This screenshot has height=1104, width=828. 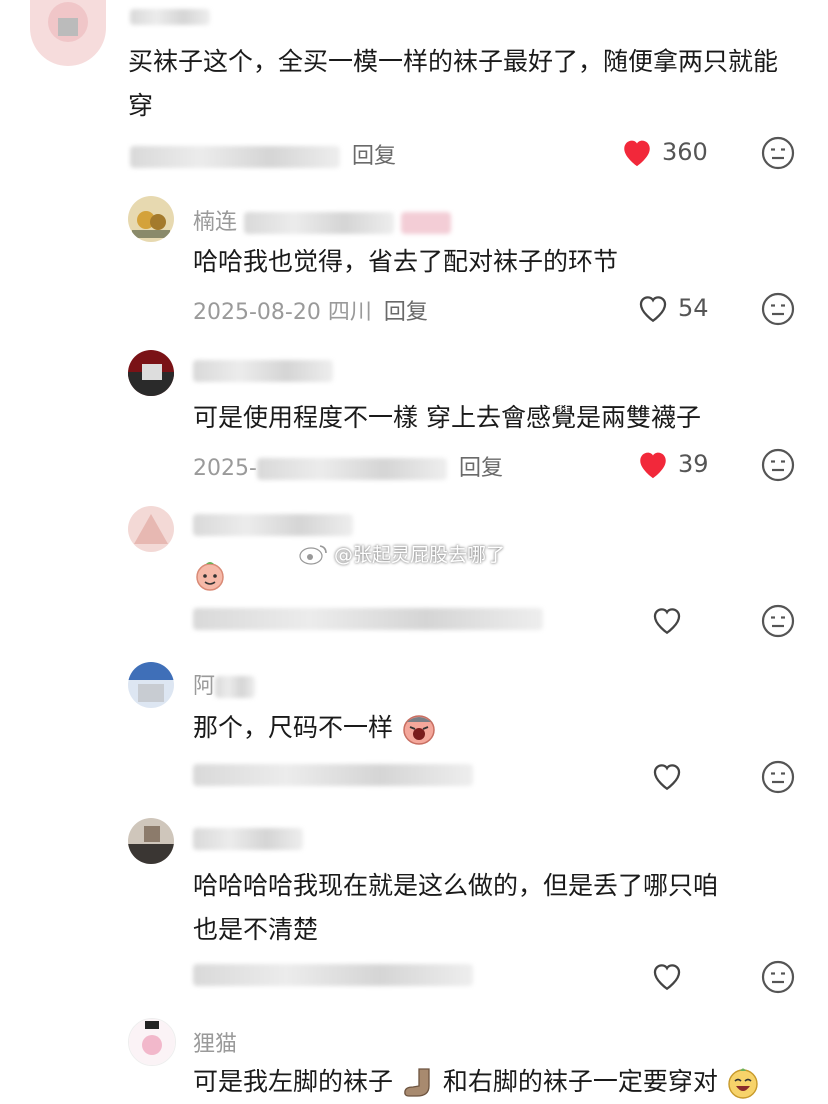 I want to click on like-button: 360, so click(x=664, y=152).